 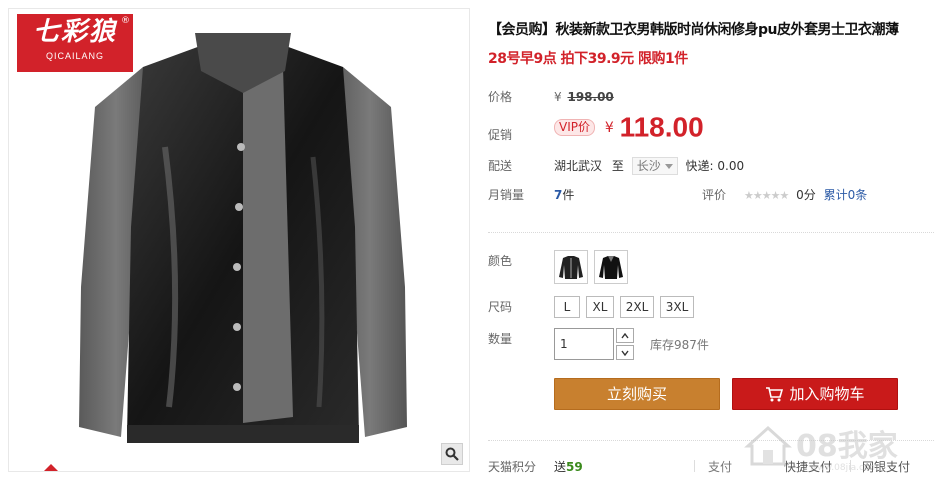 What do you see at coordinates (500, 339) in the screenshot?
I see `quantity-label: 数量` at bounding box center [500, 339].